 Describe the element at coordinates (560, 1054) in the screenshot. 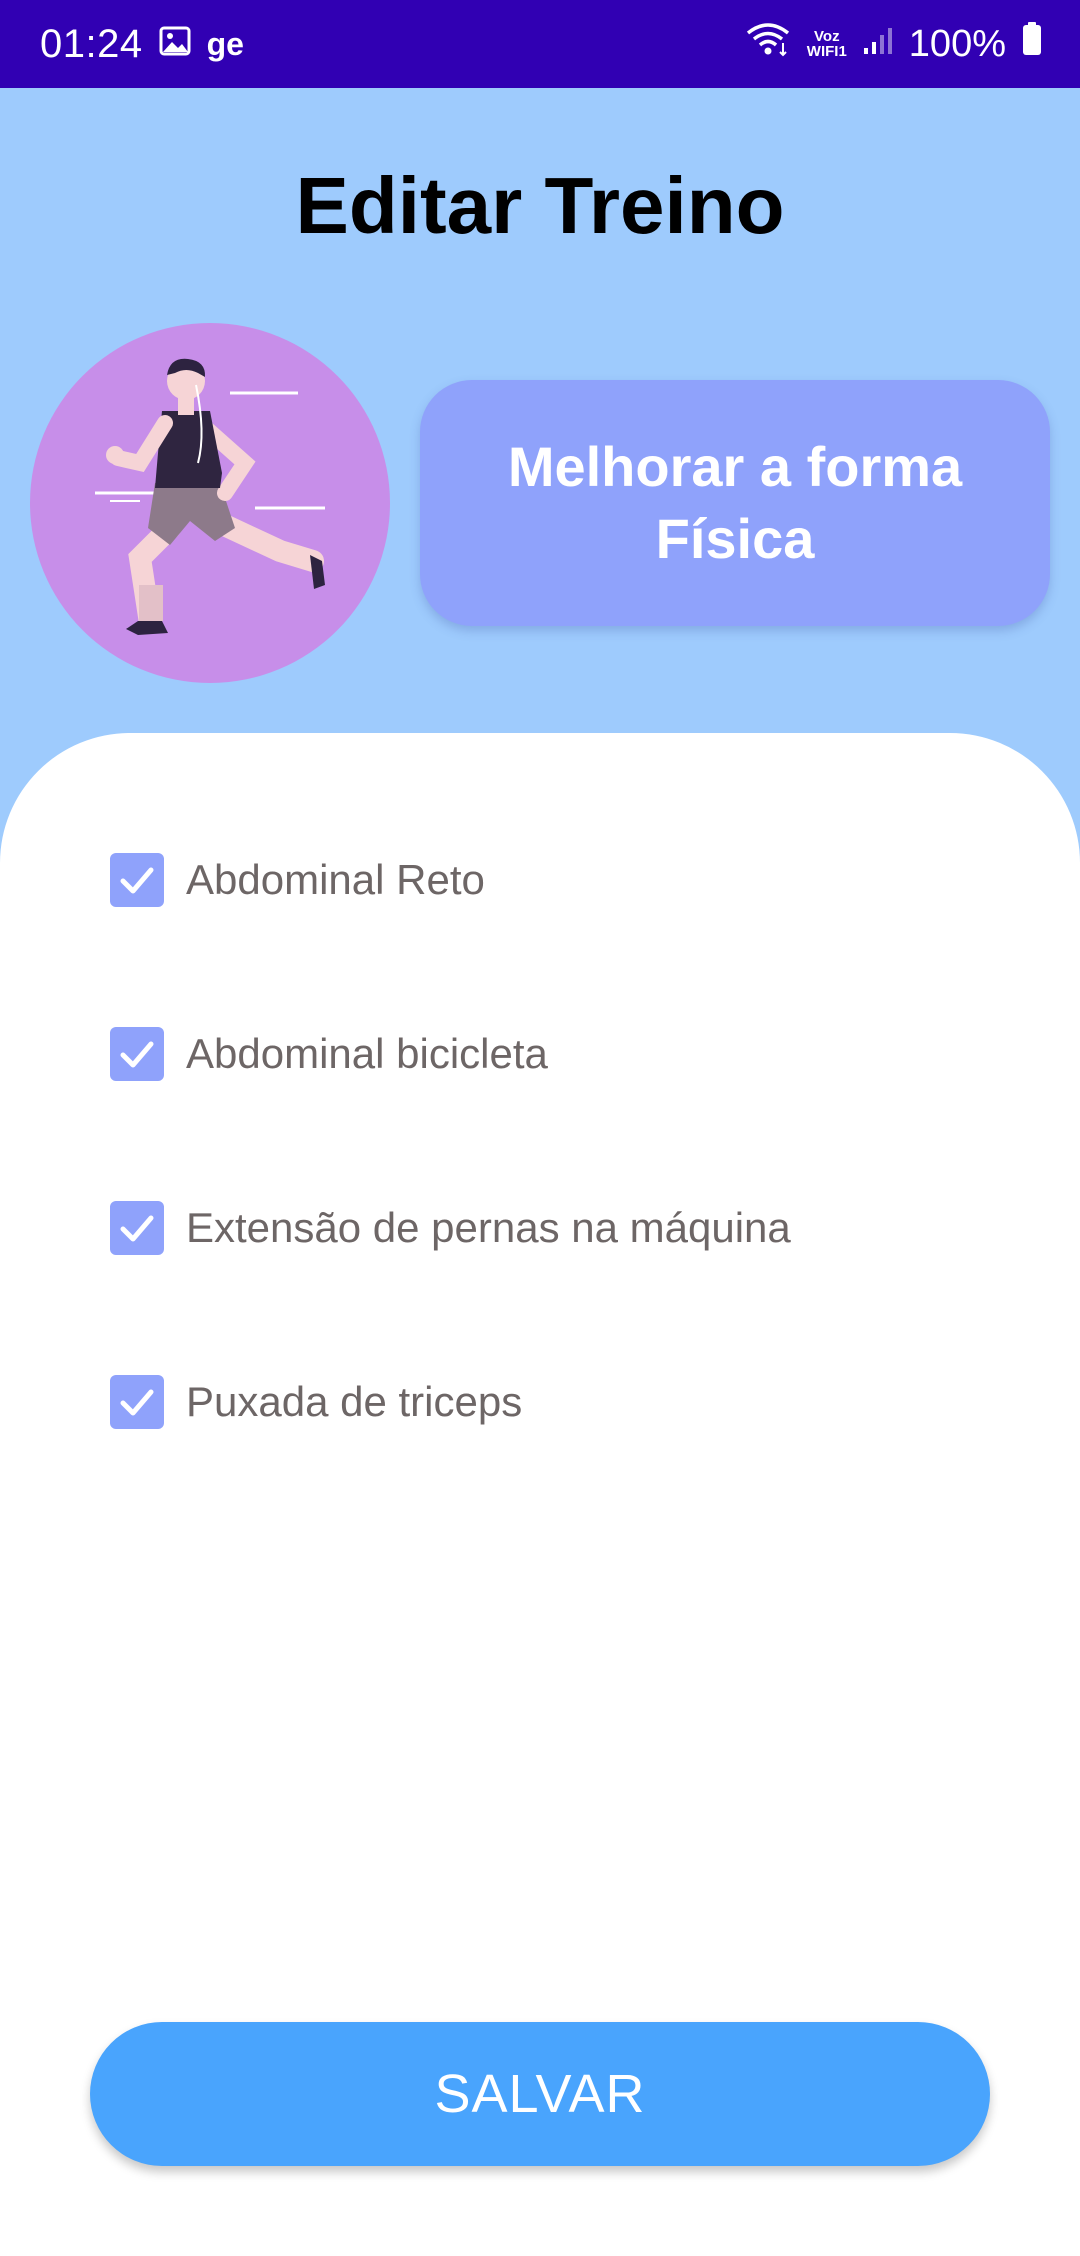

I see `exercise-item: Abdominal bicicleta` at that location.